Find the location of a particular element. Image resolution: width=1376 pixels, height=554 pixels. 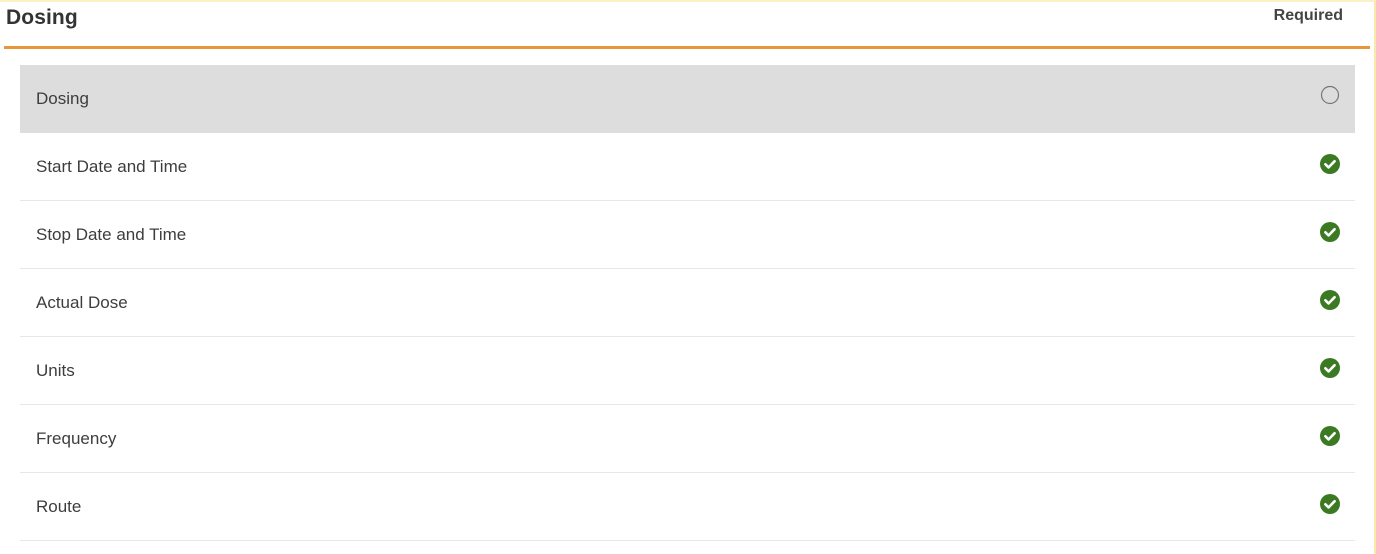

list-item-frequency: Frequency is located at coordinates (687, 439).